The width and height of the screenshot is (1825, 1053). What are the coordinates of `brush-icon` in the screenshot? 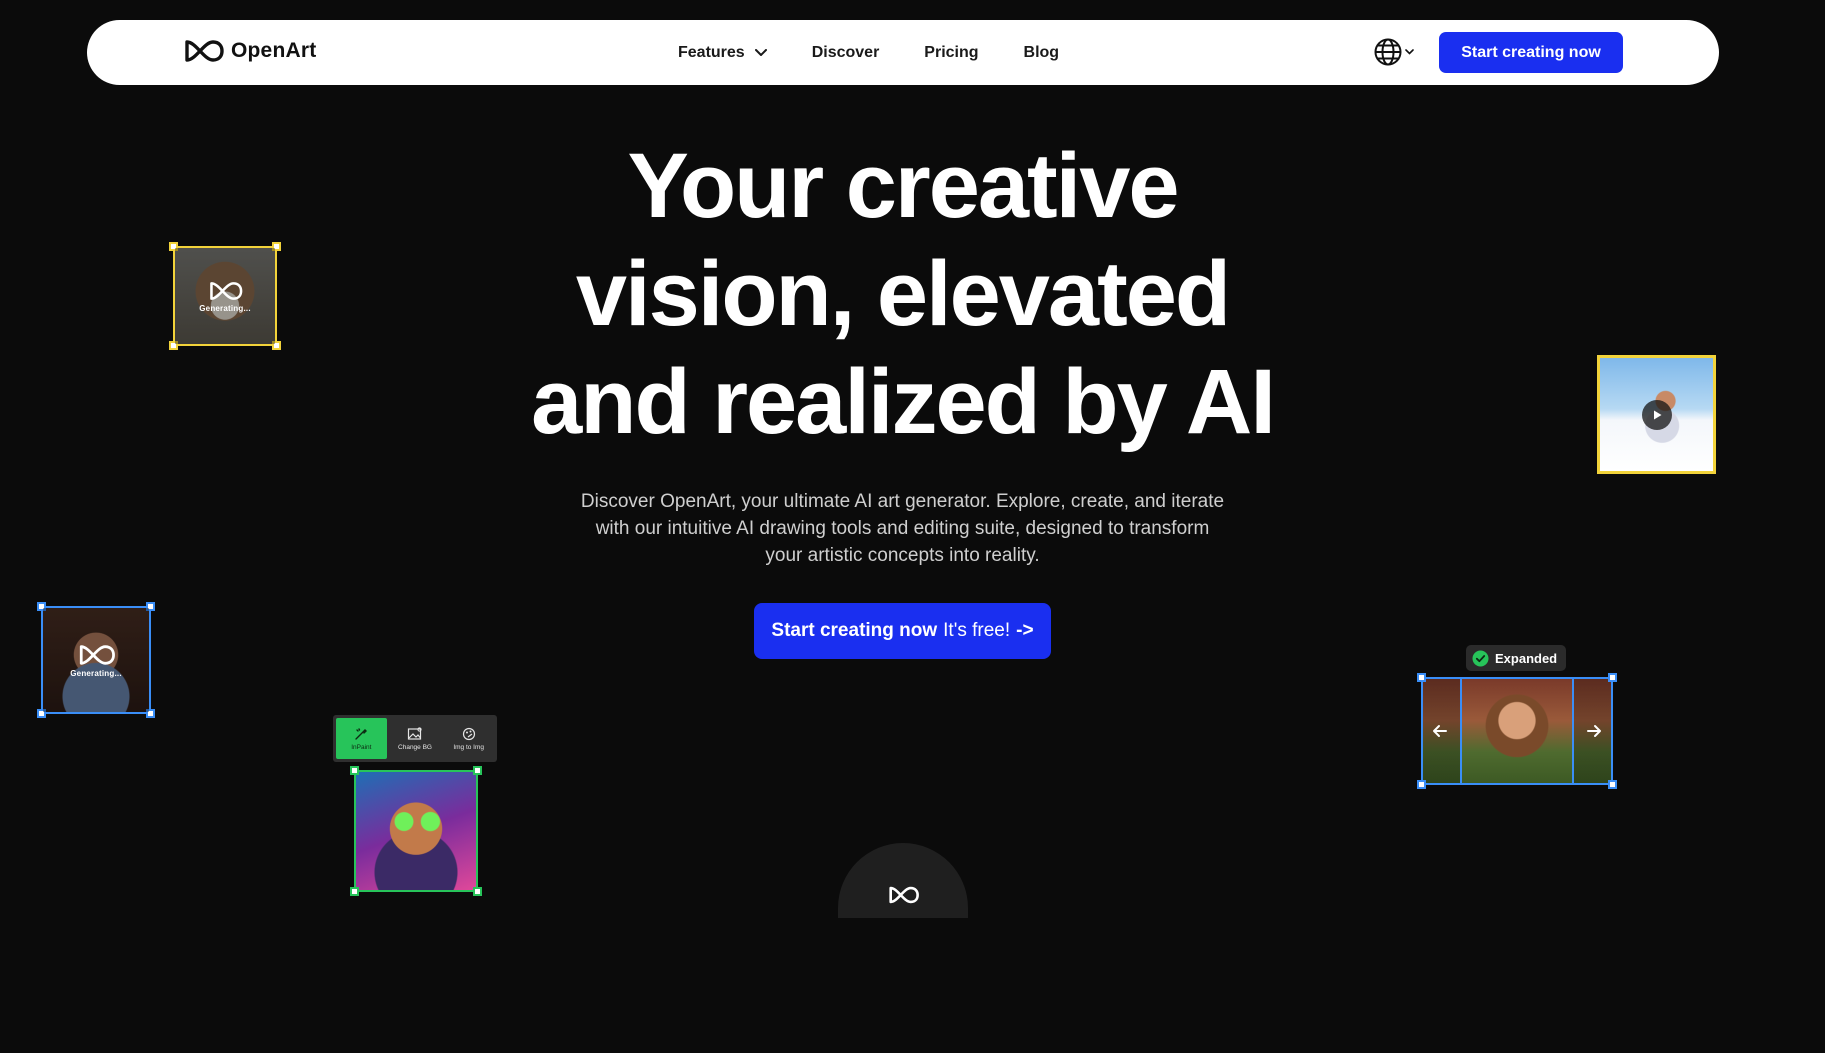 It's located at (361, 733).